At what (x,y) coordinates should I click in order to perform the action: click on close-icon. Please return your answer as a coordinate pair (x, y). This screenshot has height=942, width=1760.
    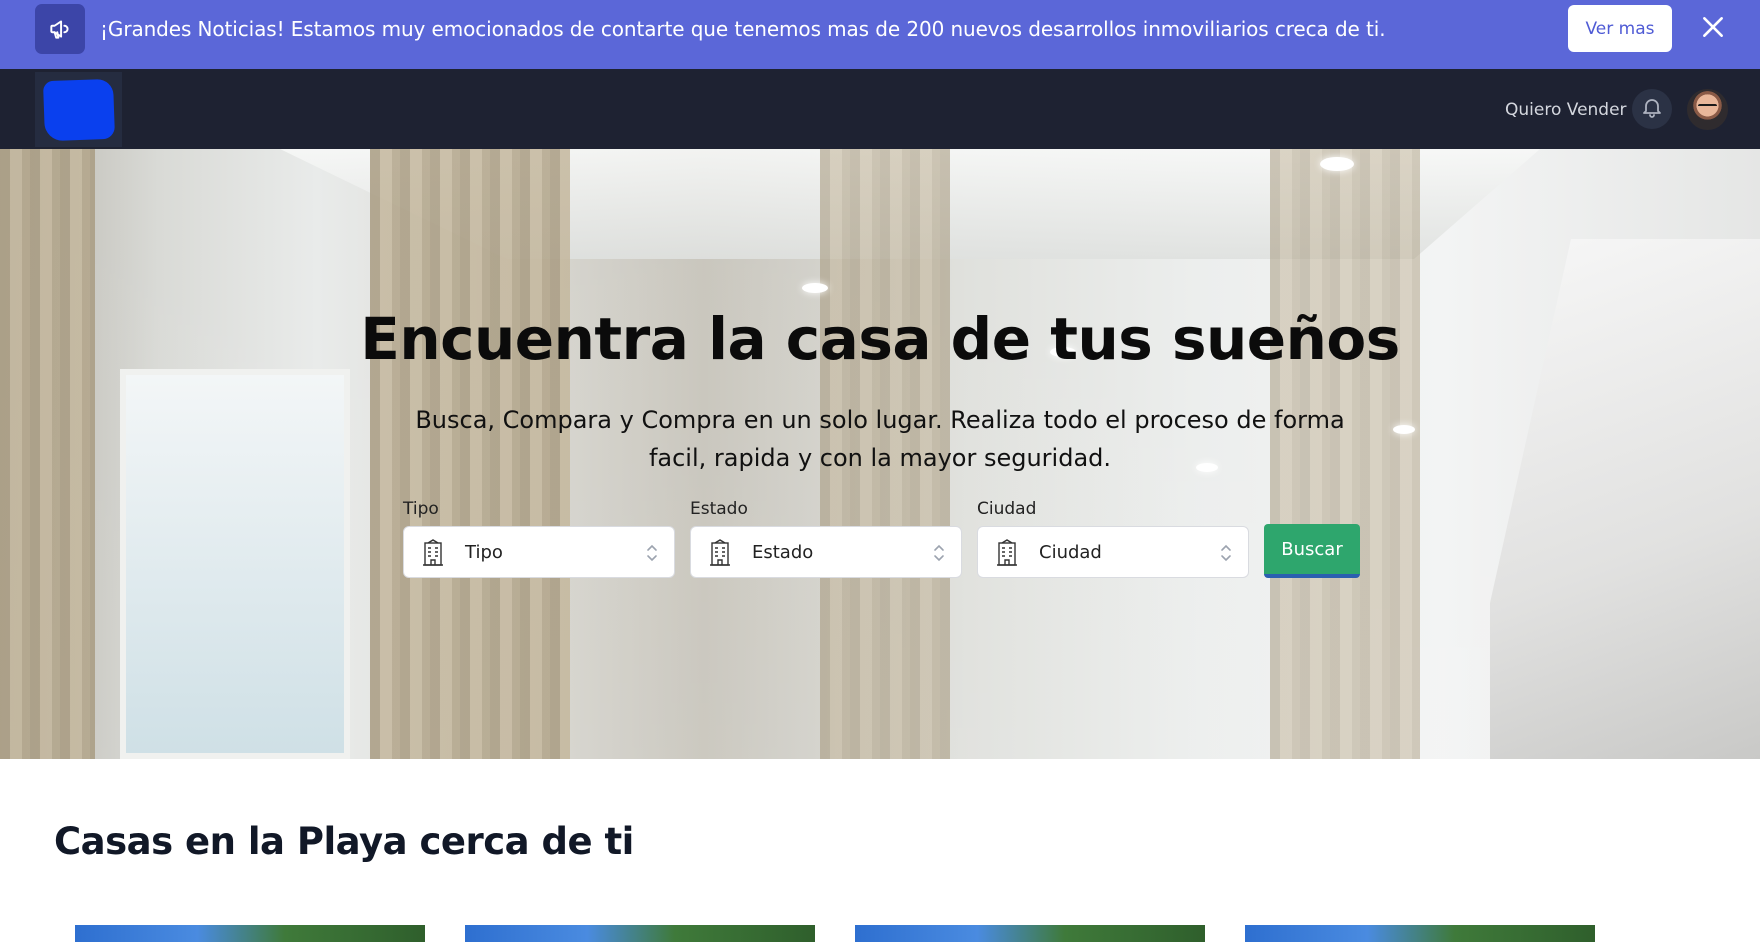
    Looking at the image, I should click on (1713, 27).